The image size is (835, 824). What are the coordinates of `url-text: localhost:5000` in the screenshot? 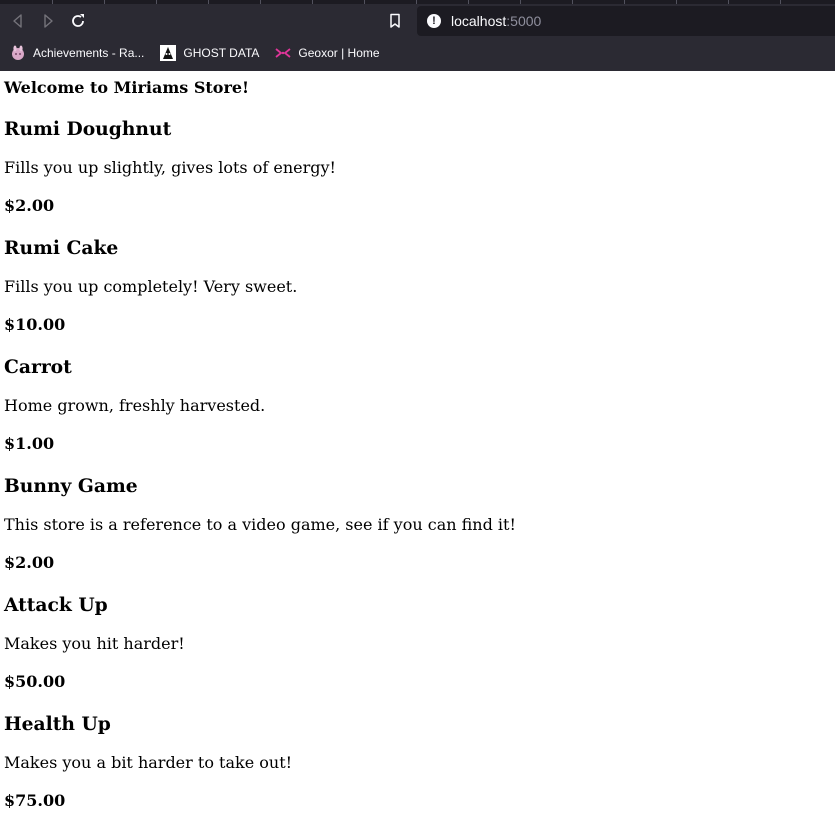 It's located at (496, 21).